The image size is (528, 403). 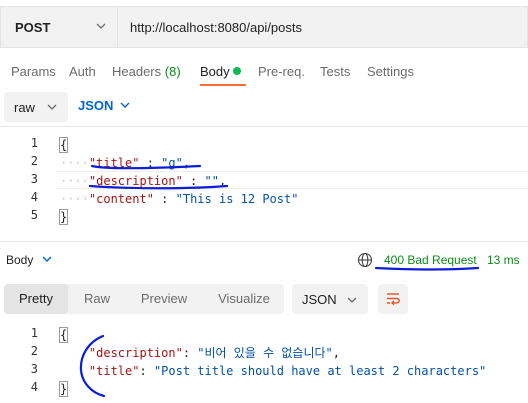 I want to click on tab-pretty: Pretty, so click(x=36, y=299).